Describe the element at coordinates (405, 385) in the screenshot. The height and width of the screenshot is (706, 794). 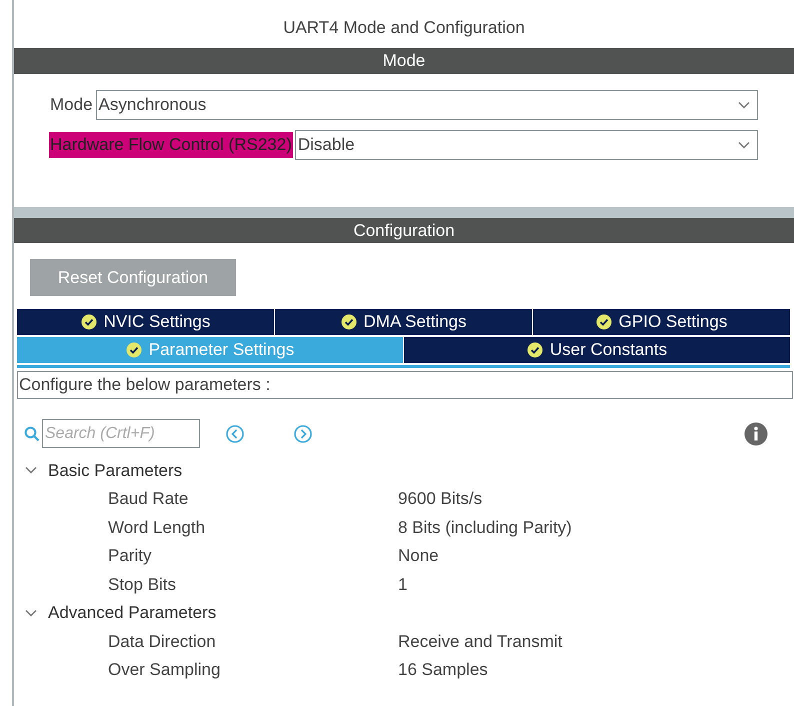
I see `description-field: Configure the below parameters :` at that location.